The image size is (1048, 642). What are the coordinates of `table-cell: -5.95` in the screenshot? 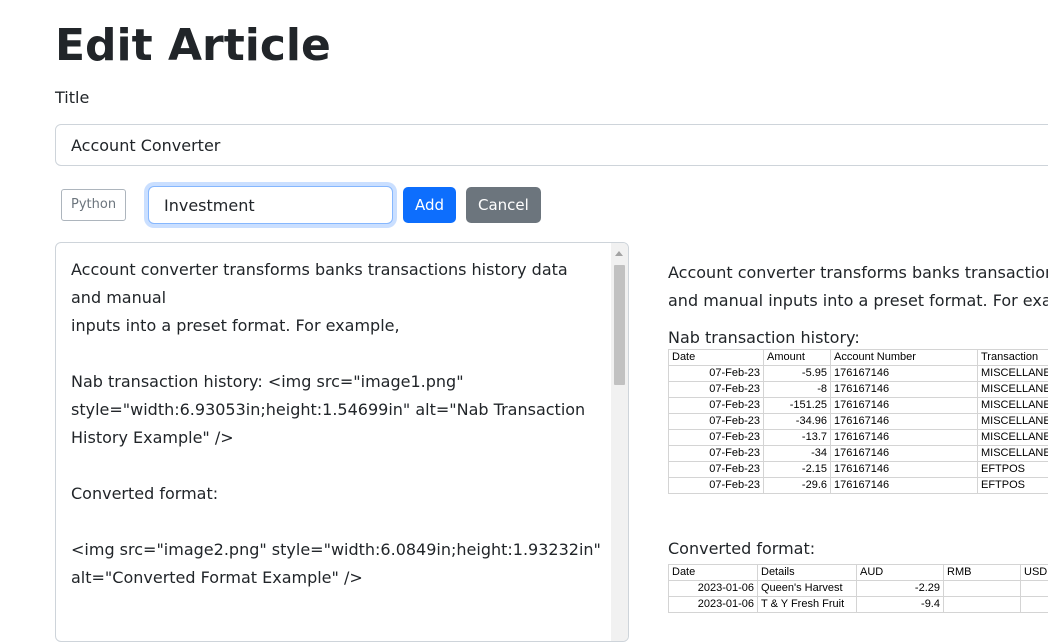 It's located at (797, 374).